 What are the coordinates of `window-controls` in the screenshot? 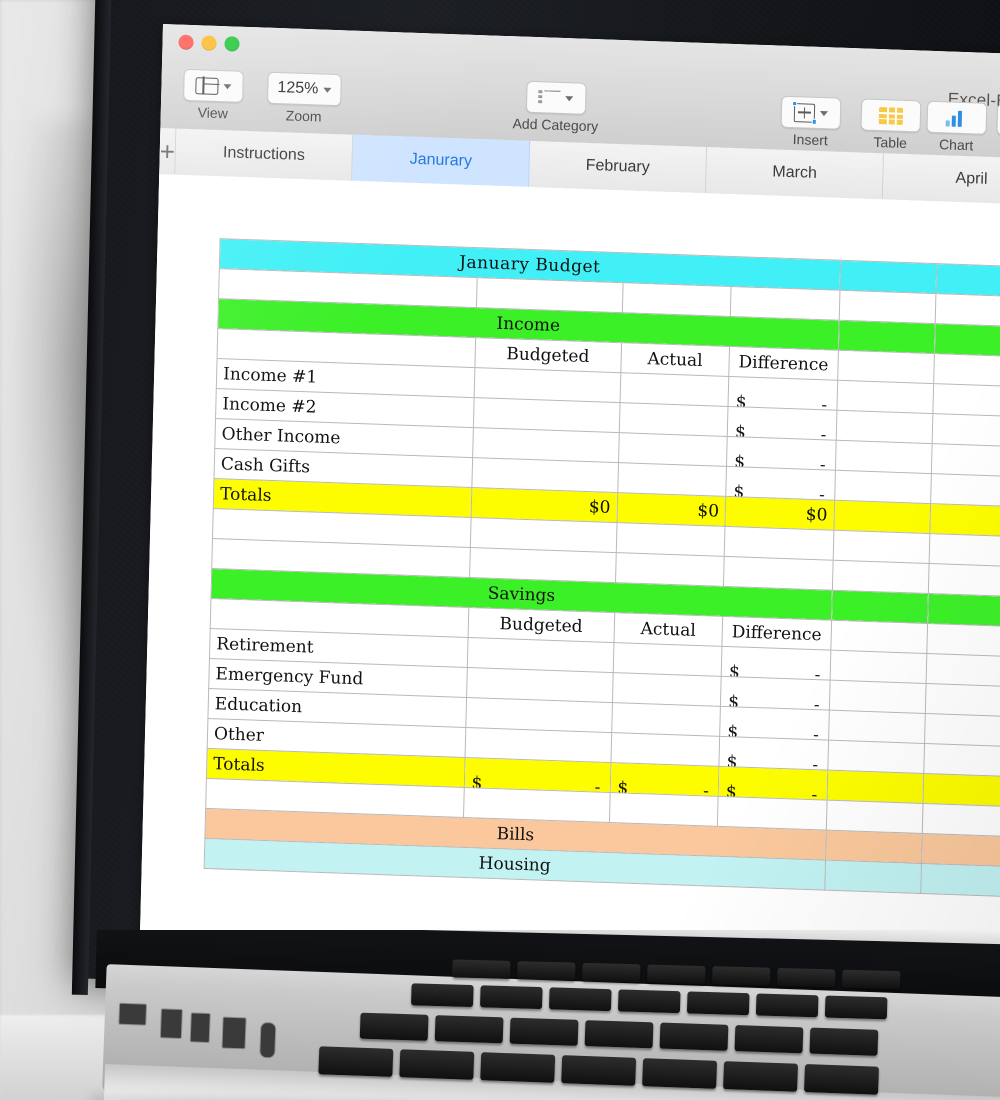 It's located at (209, 43).